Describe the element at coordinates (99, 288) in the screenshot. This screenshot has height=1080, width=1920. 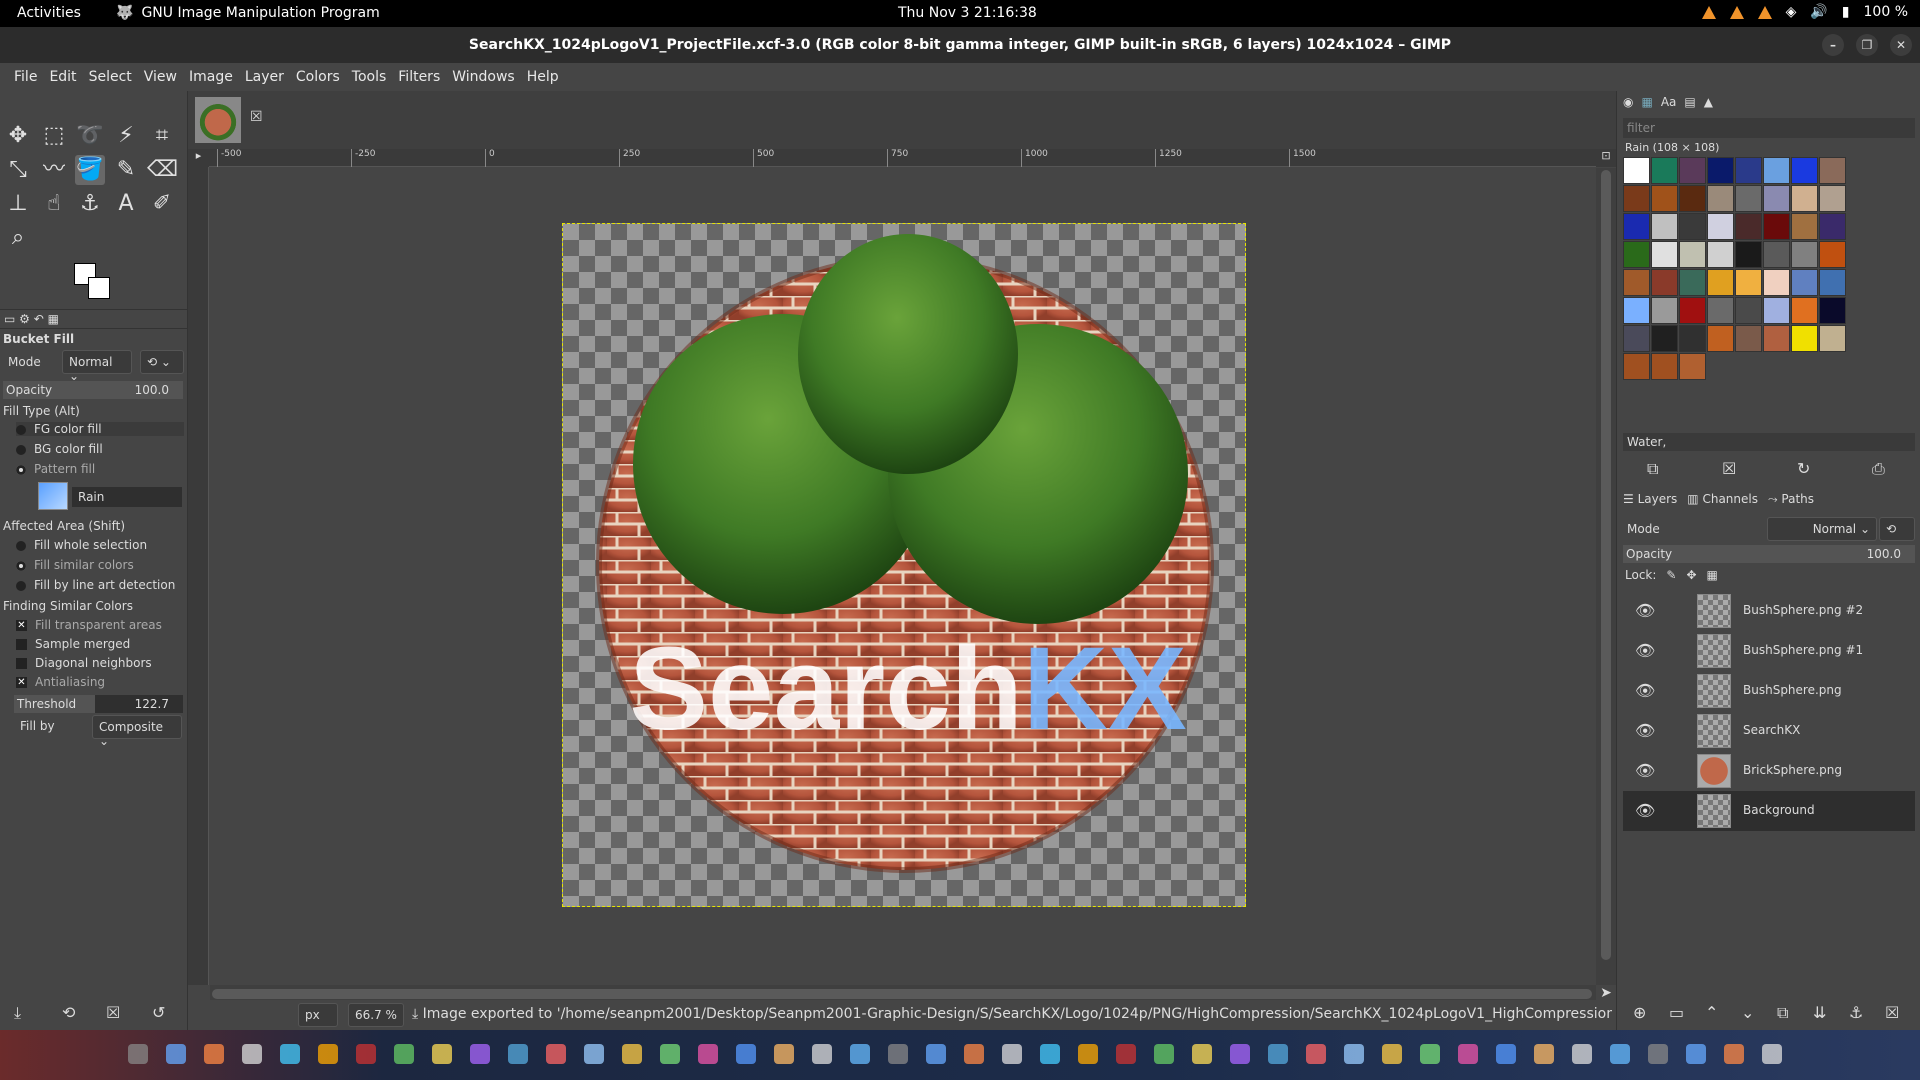
I see `background-color-swatch` at that location.